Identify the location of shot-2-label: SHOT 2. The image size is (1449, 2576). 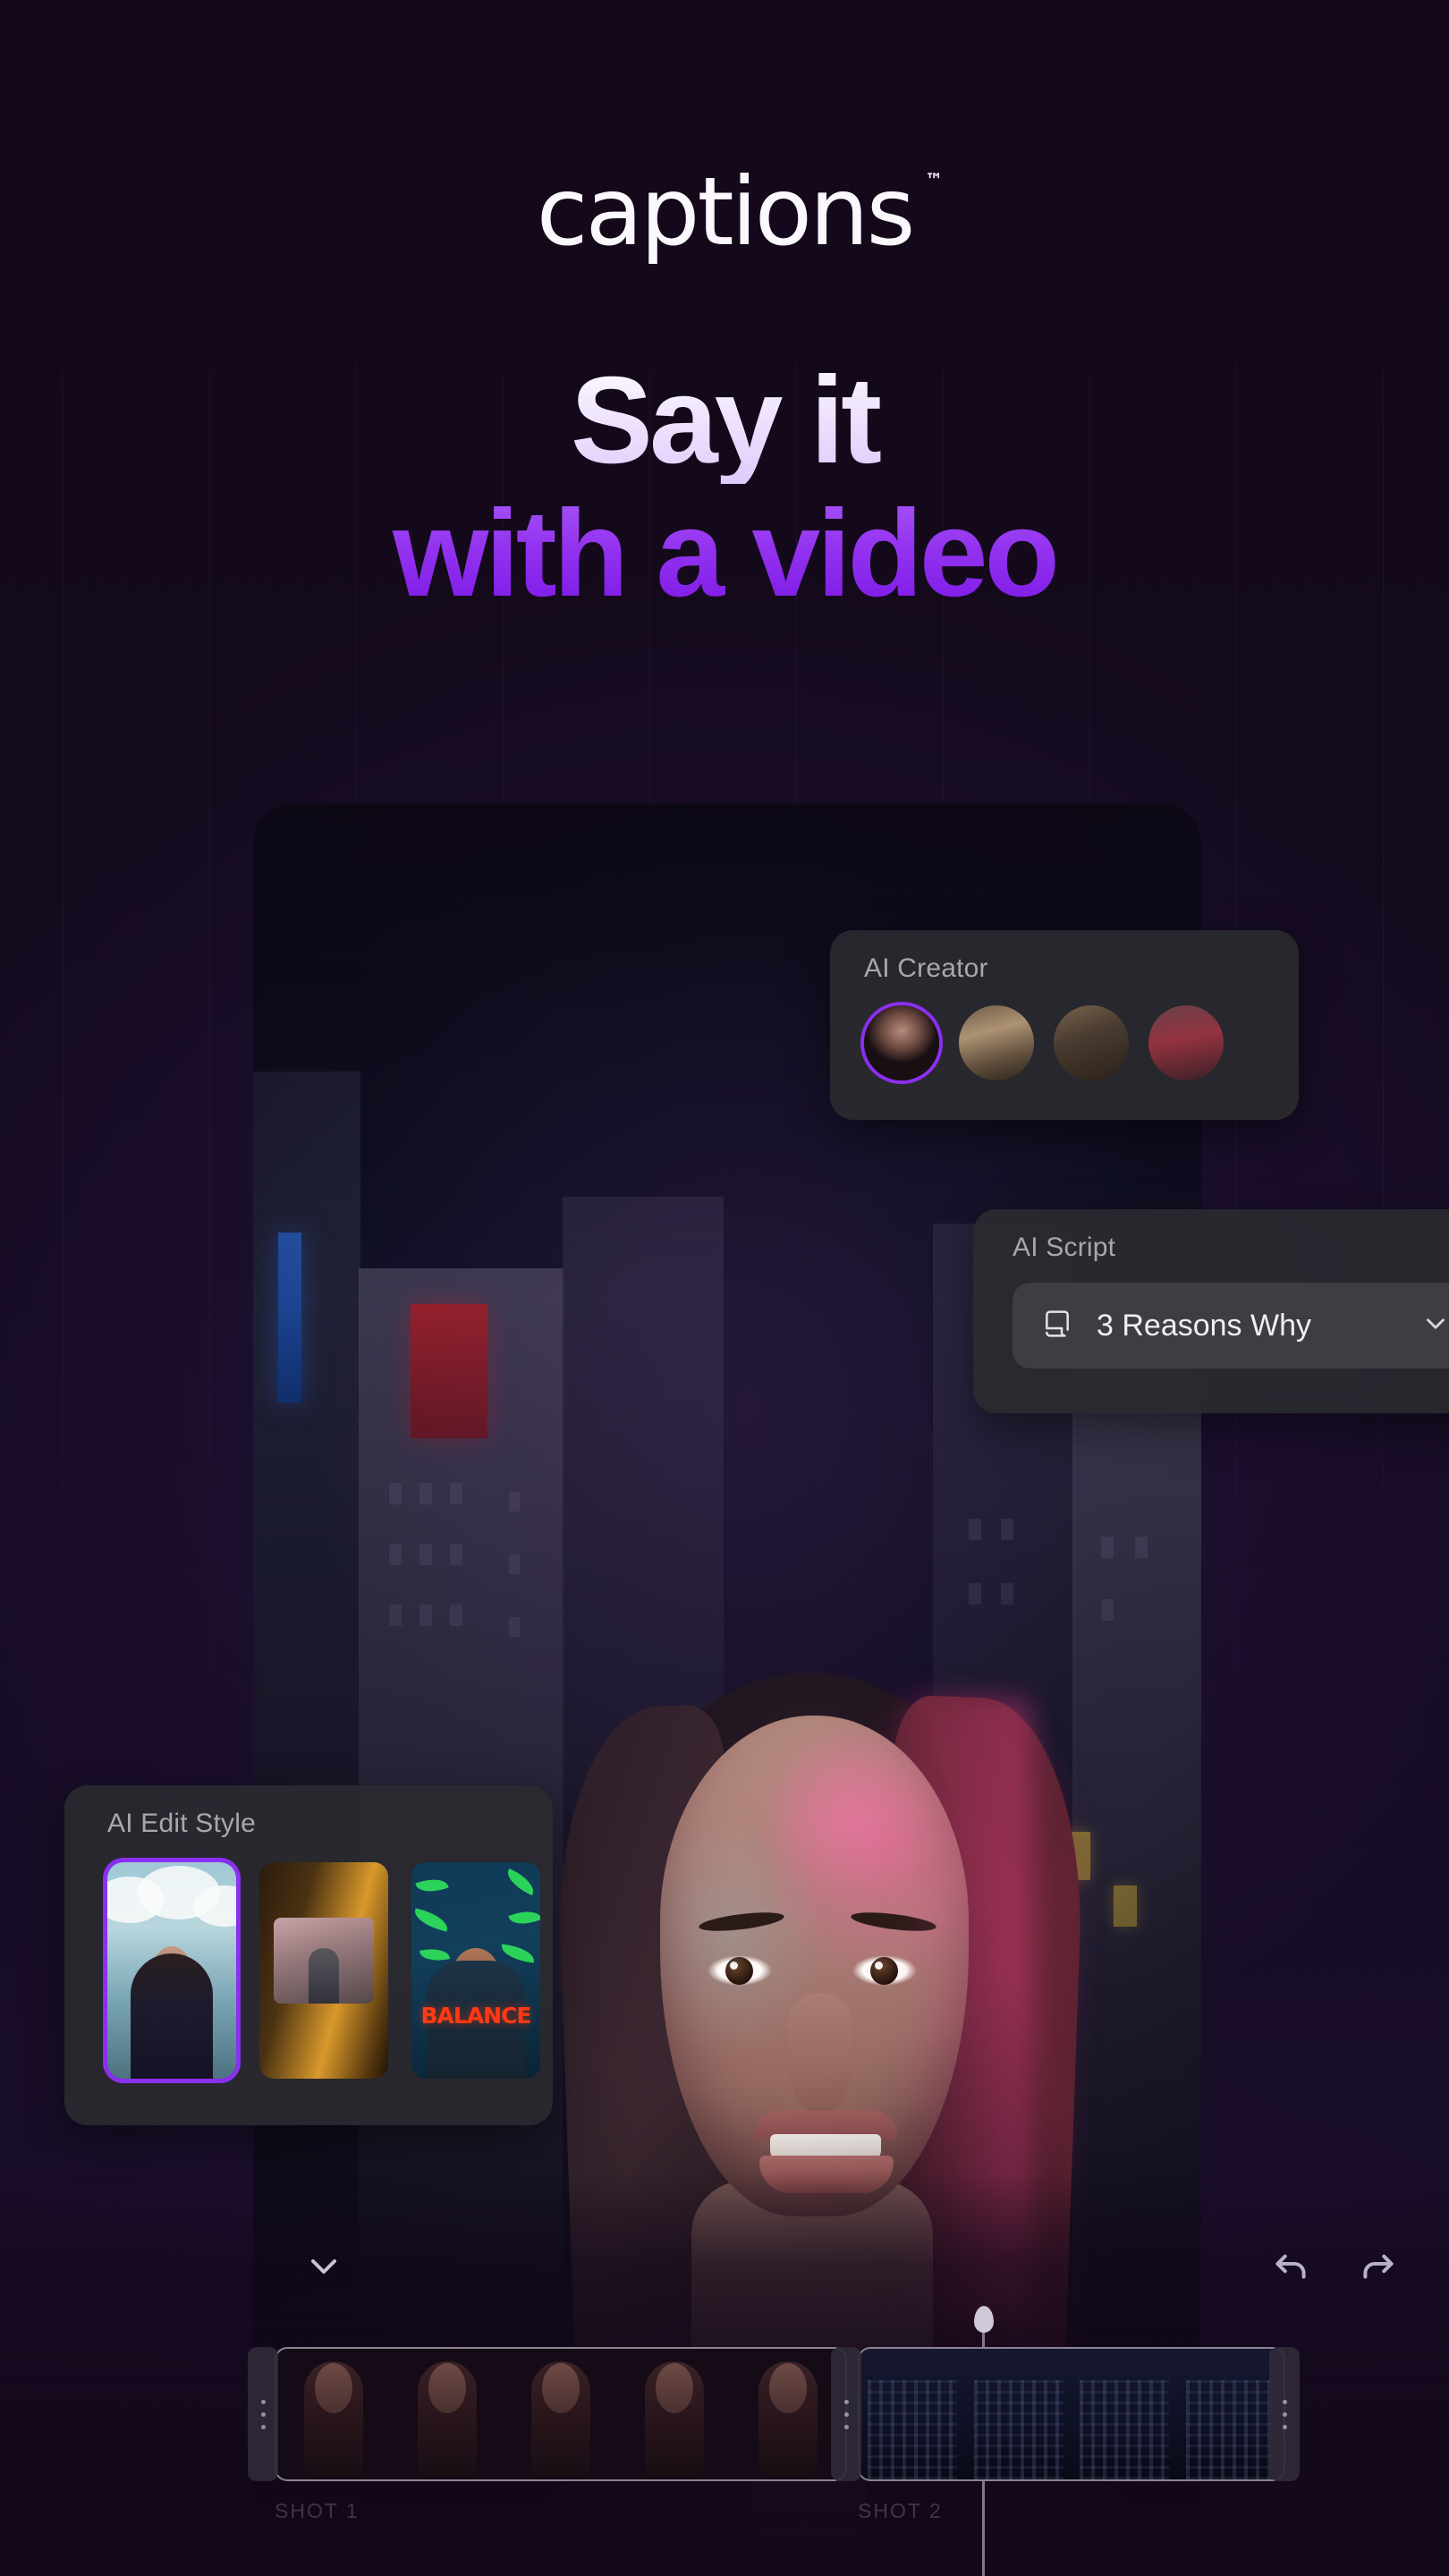
(900, 2510).